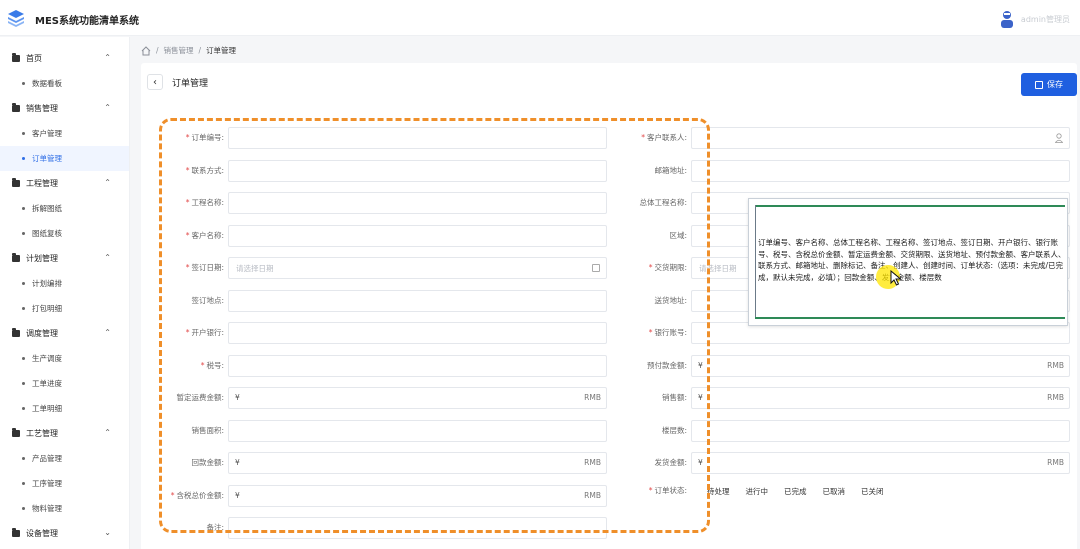  What do you see at coordinates (663, 202) in the screenshot?
I see `field-label-text: 总体工程名称:` at bounding box center [663, 202].